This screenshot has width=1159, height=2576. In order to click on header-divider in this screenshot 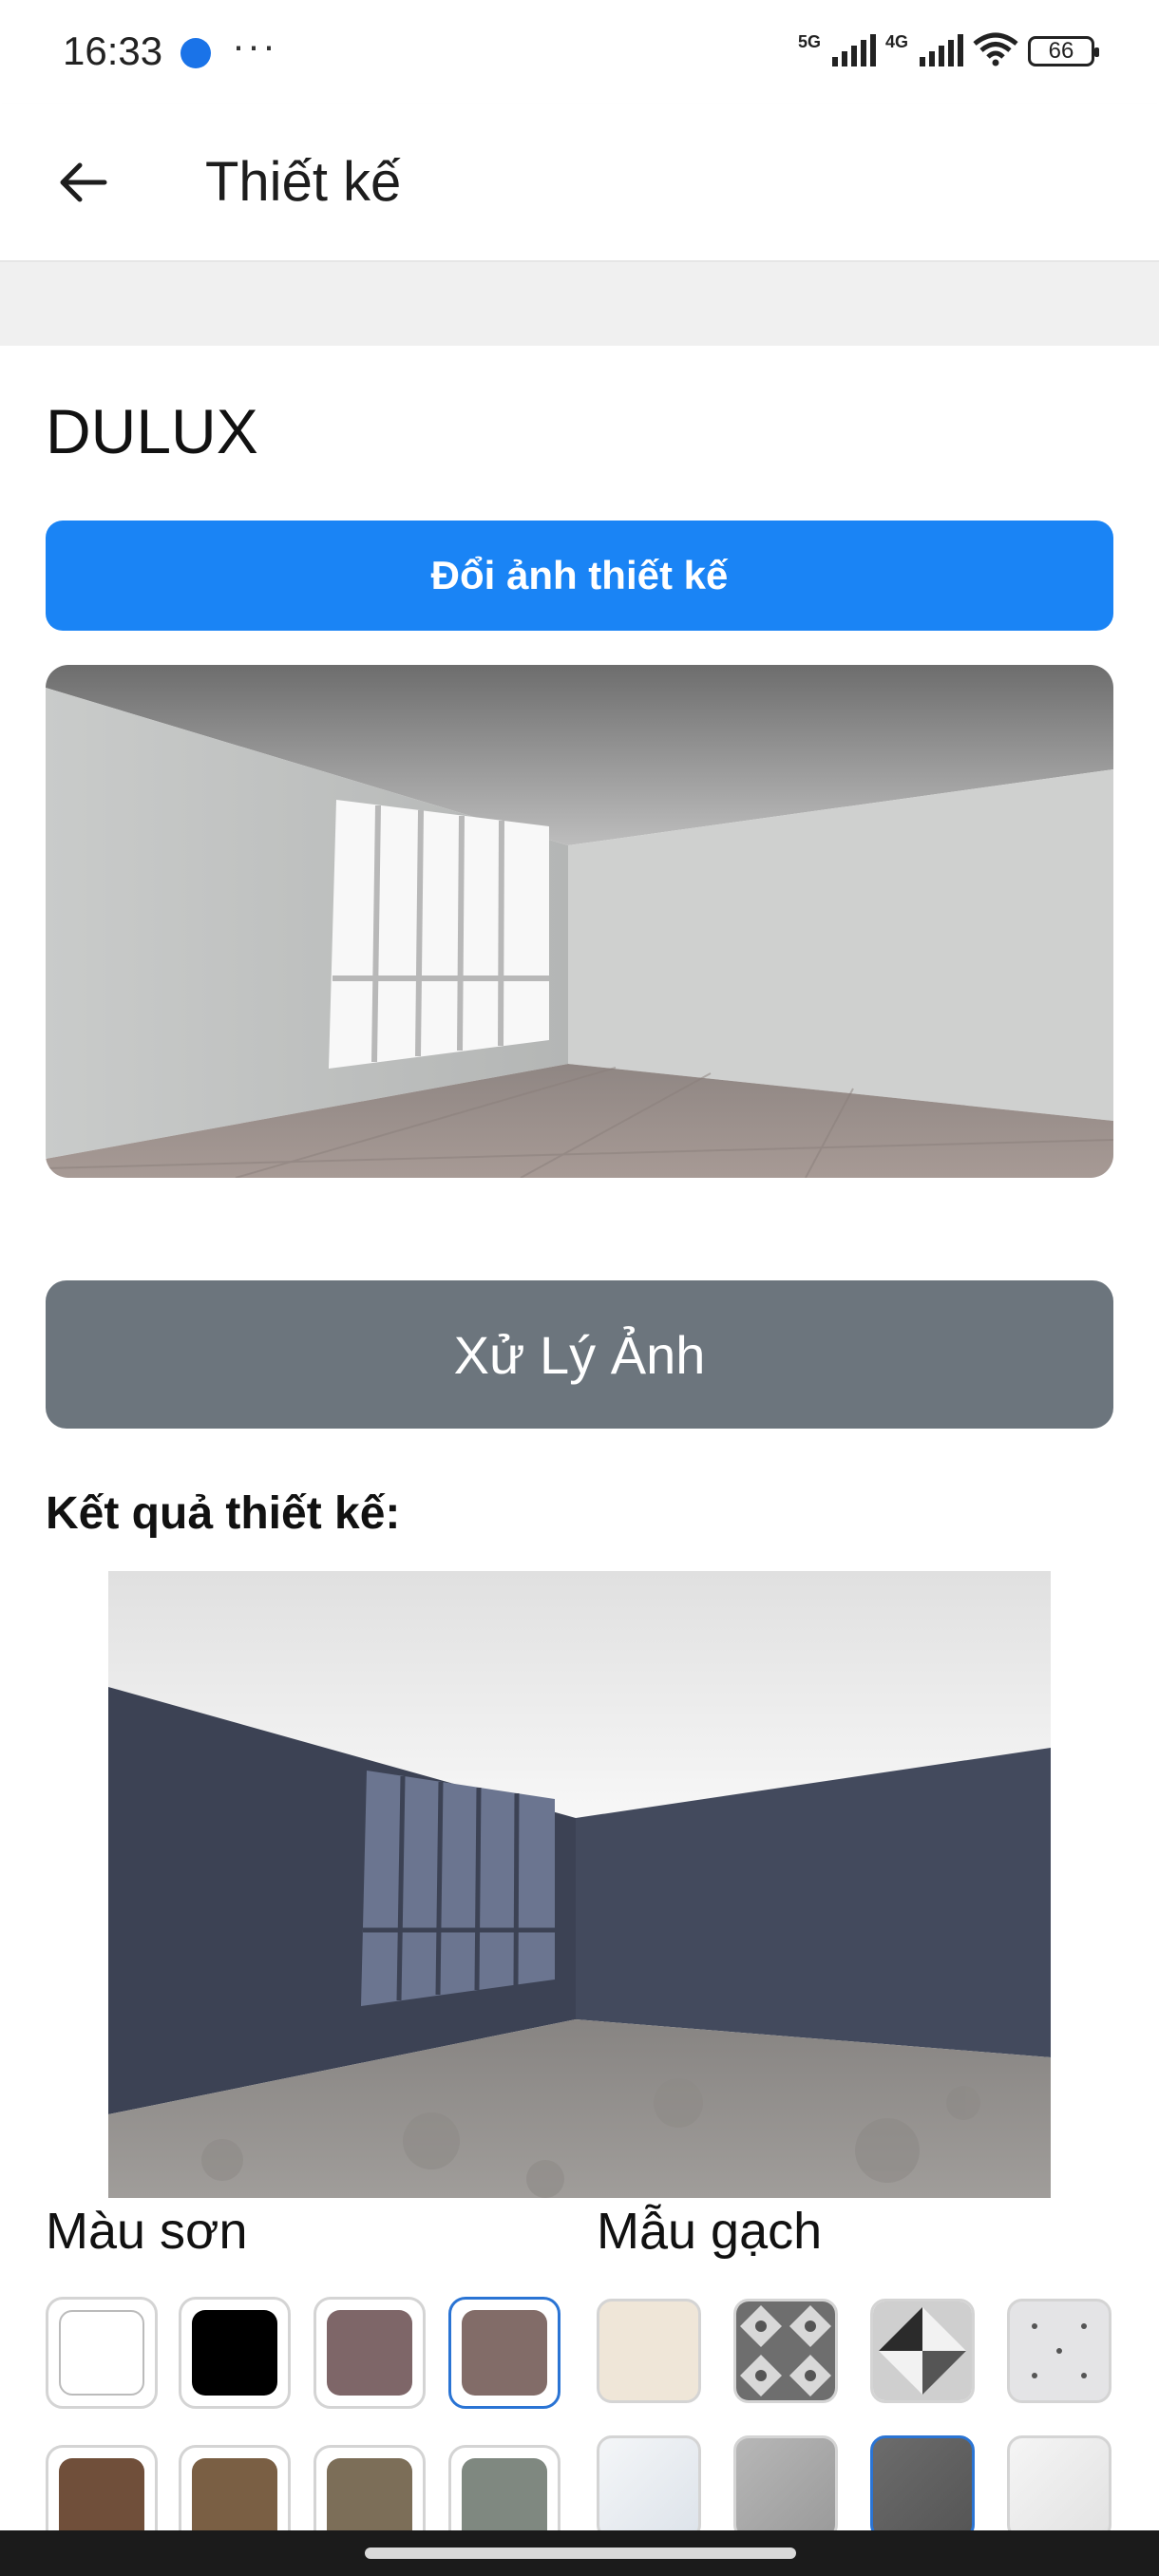, I will do `click(579, 304)`.